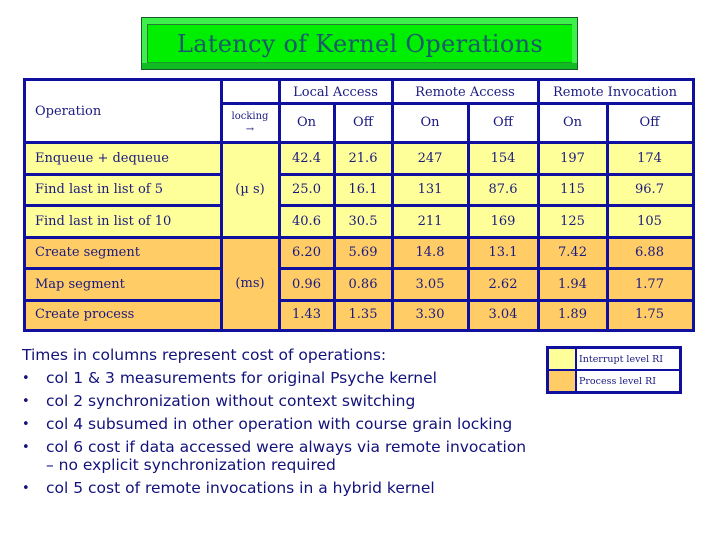 The image size is (720, 540). Describe the element at coordinates (503, 284) in the screenshot. I see `value-cell: 2.62` at that location.